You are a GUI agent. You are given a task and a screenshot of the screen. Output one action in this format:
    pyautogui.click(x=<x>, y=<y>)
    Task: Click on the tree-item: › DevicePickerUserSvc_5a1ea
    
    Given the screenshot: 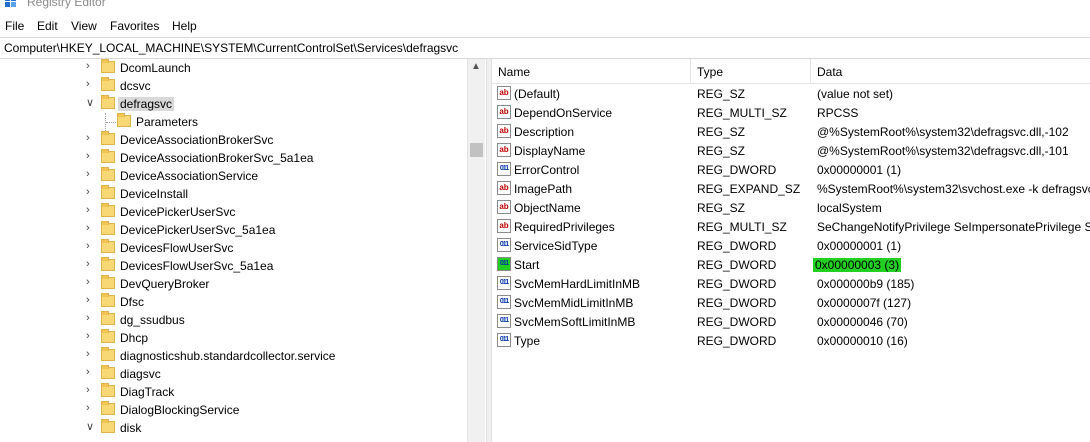 What is the action you would take?
    pyautogui.click(x=232, y=230)
    